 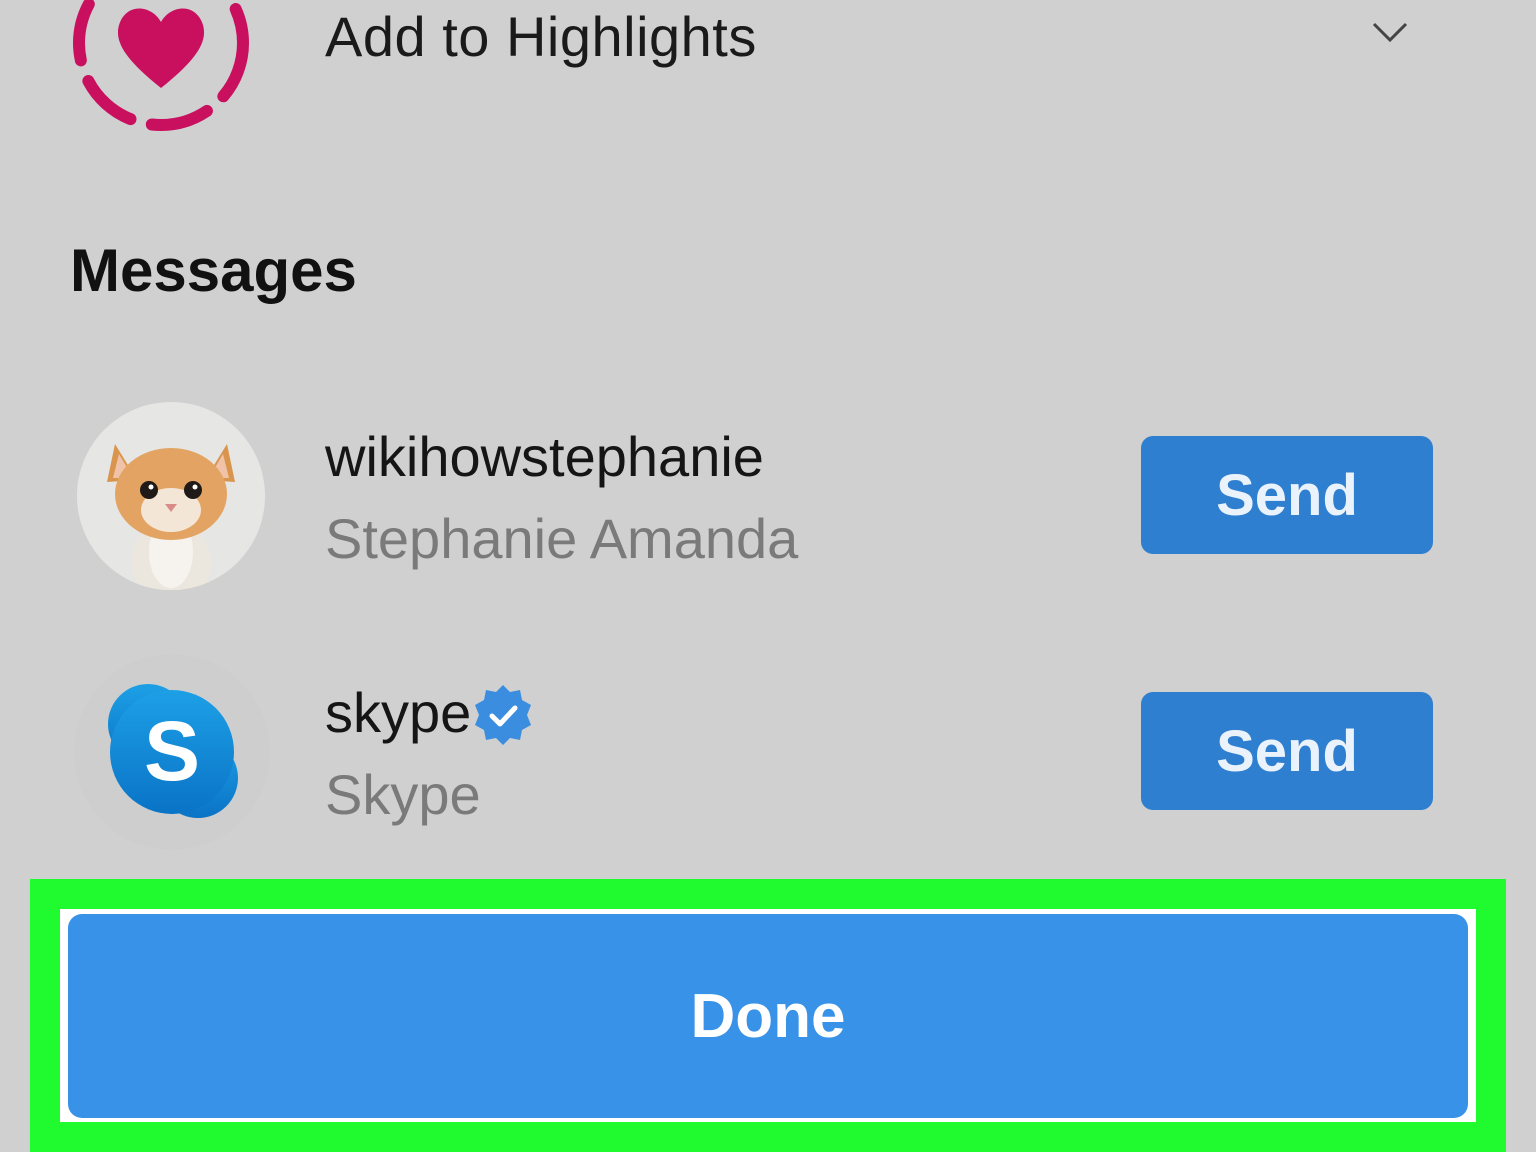 I want to click on add-to-highlights-label: Add to Highlights, so click(x=541, y=36).